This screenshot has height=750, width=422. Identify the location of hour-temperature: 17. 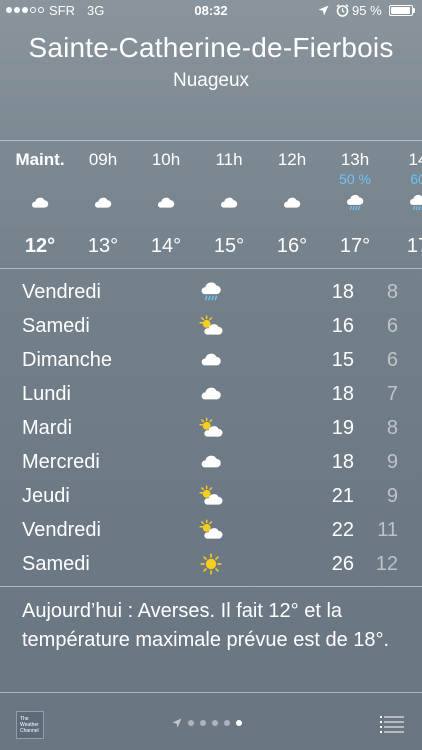
(414, 246).